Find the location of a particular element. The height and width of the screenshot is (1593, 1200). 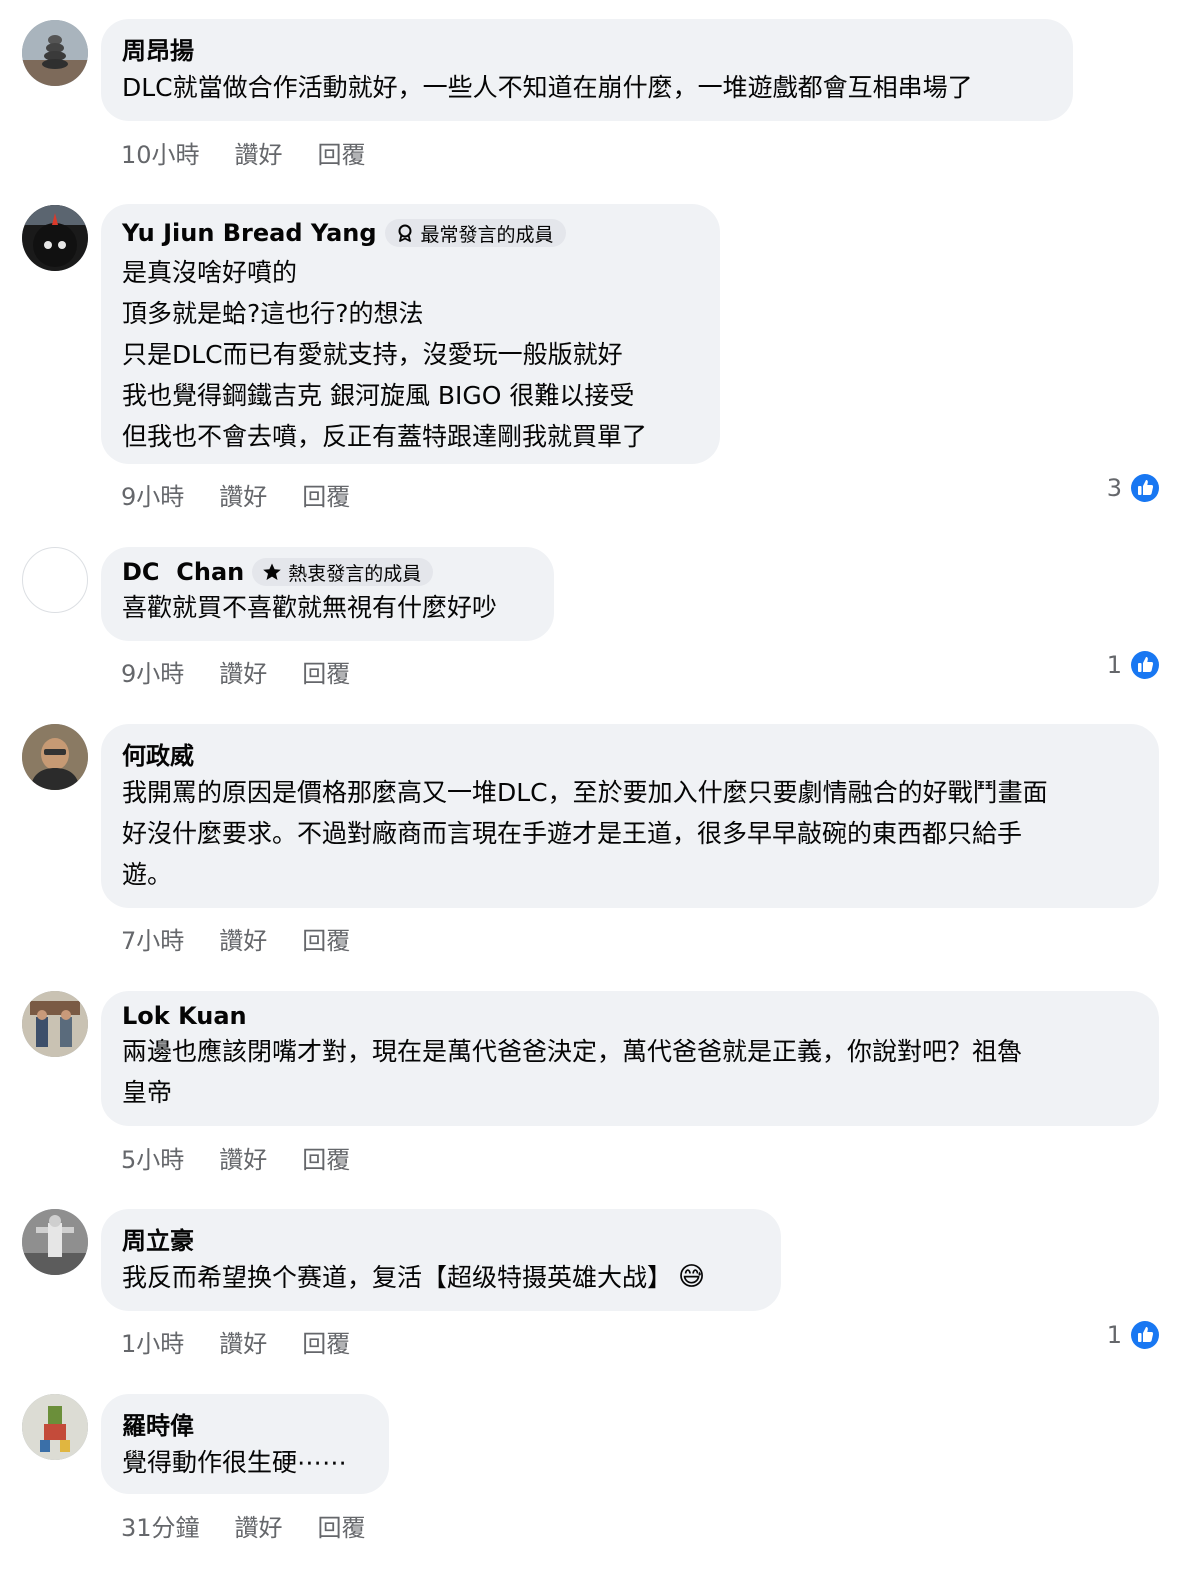

commenter-name: 周昂揚 is located at coordinates (158, 48).